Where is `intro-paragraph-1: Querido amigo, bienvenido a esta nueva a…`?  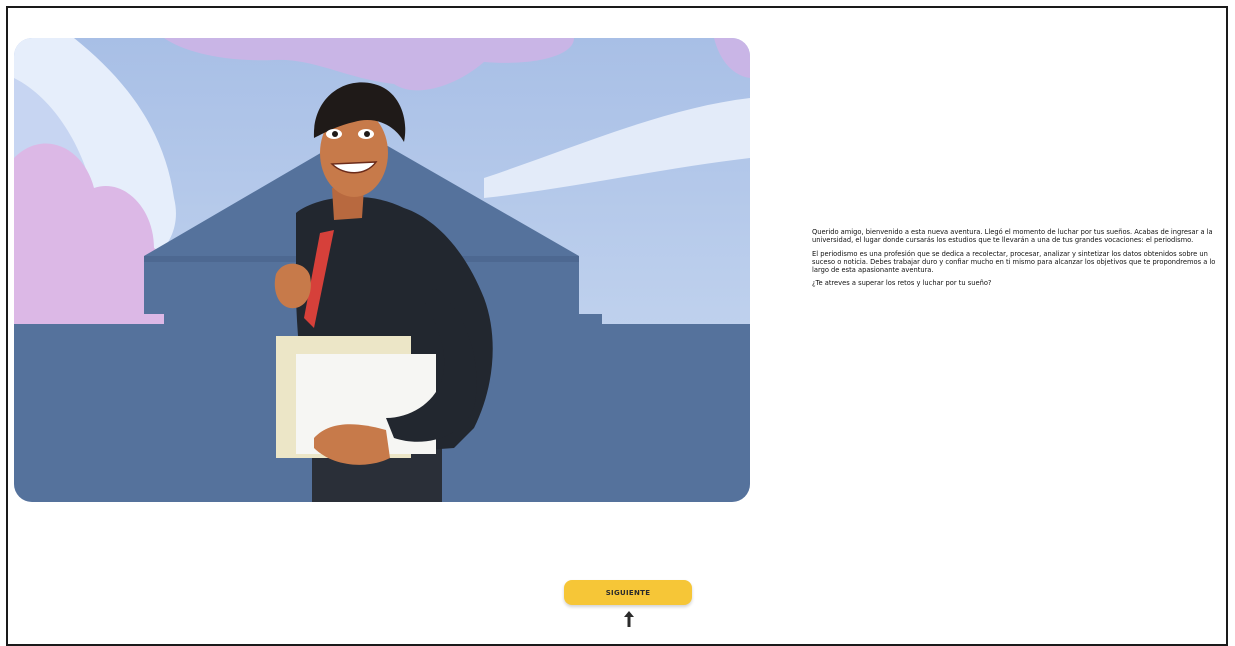 intro-paragraph-1: Querido amigo, bienvenido a esta nueva a… is located at coordinates (1012, 236).